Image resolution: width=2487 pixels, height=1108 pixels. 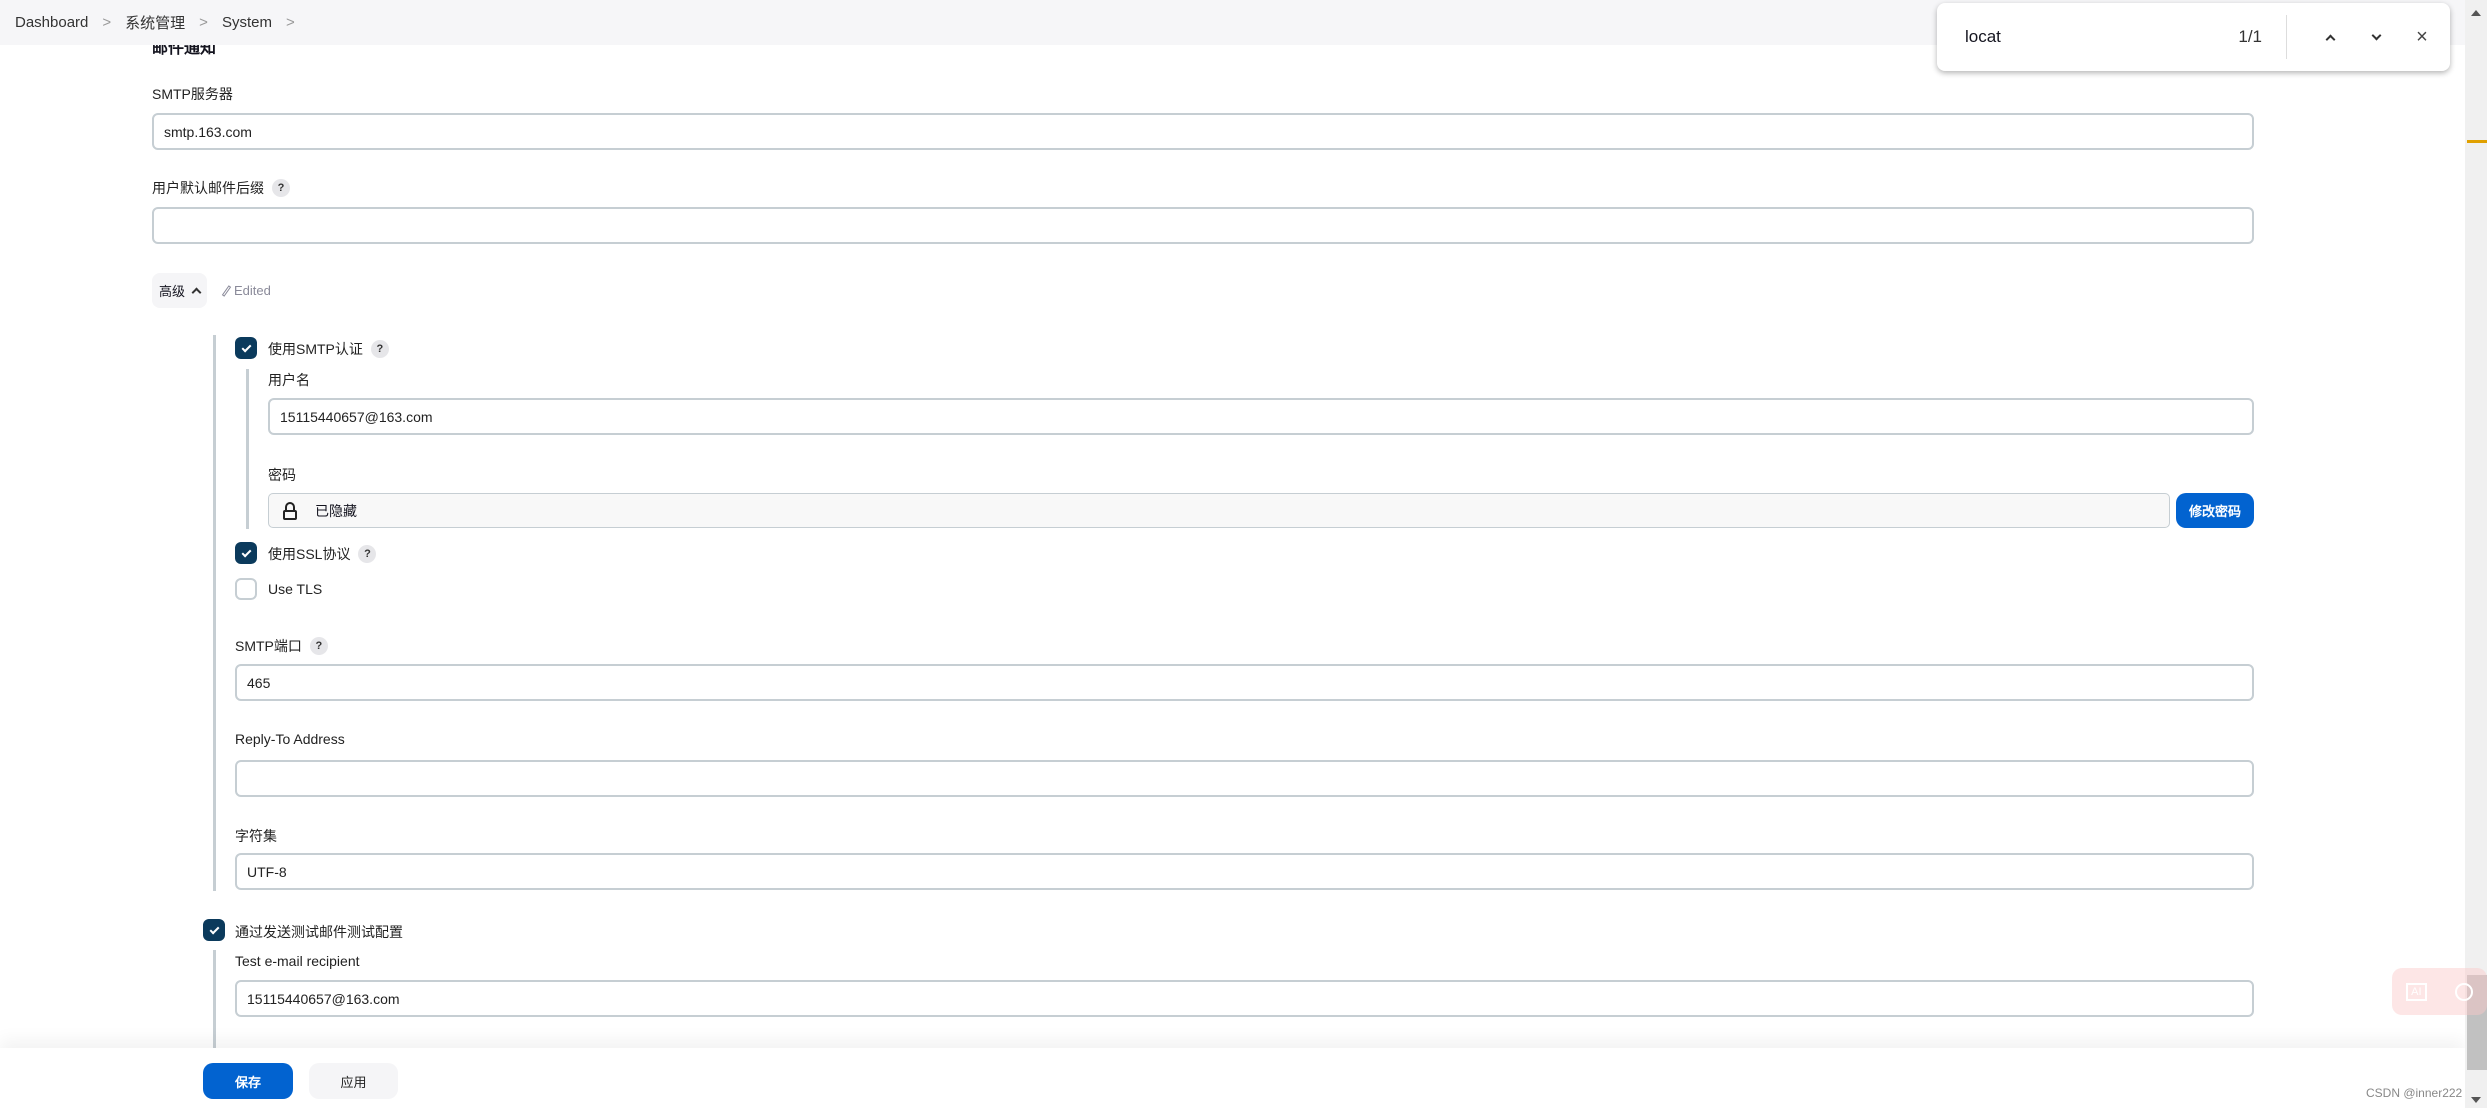 I want to click on find-previous-button, so click(x=2330, y=37).